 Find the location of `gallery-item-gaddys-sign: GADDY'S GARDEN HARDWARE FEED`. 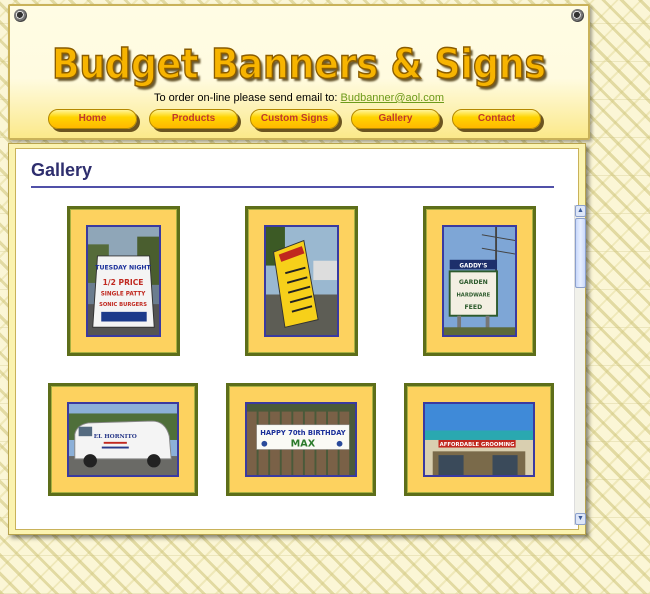

gallery-item-gaddys-sign: GADDY'S GARDEN HARDWARE FEED is located at coordinates (479, 281).